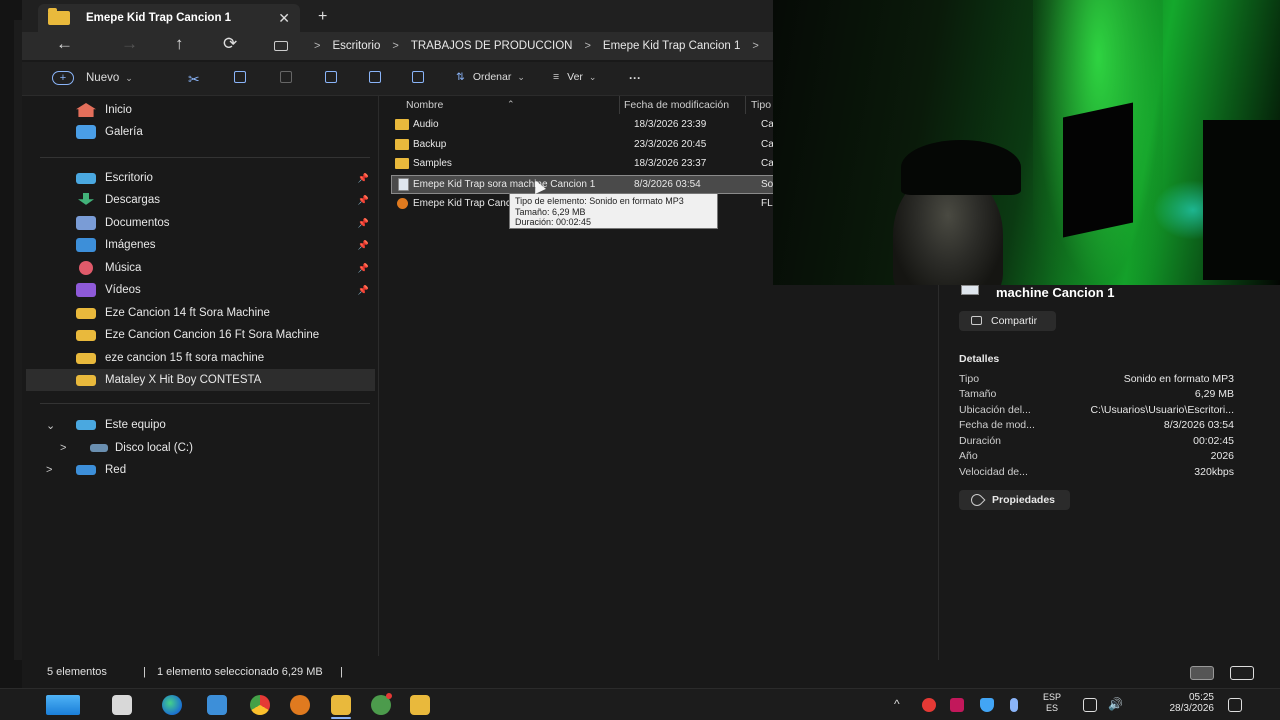 The width and height of the screenshot is (1280, 720). I want to click on show-hidden-icons: ^, so click(897, 704).